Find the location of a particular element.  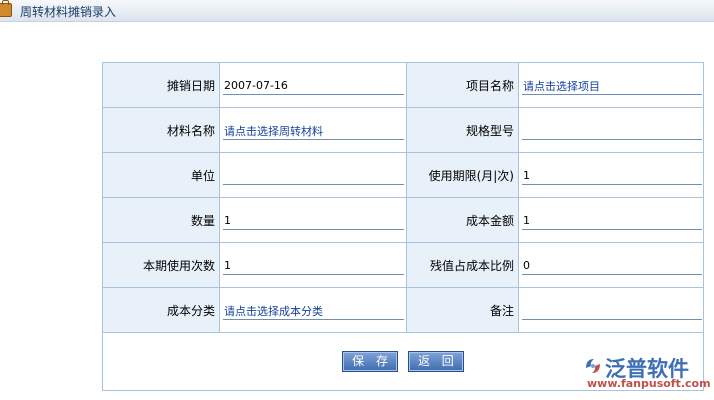

remarks-field is located at coordinates (612, 311).